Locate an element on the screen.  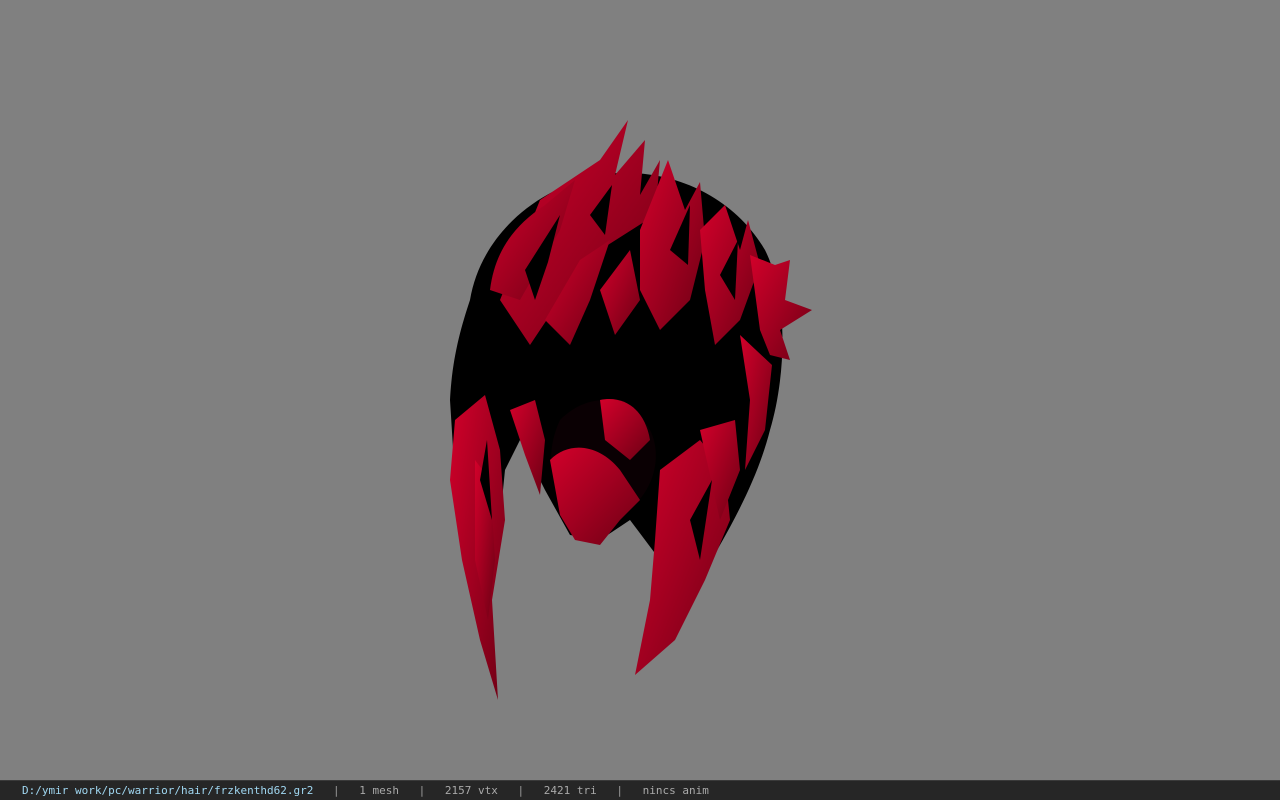
mesh-count: 1 mesh is located at coordinates (379, 790).